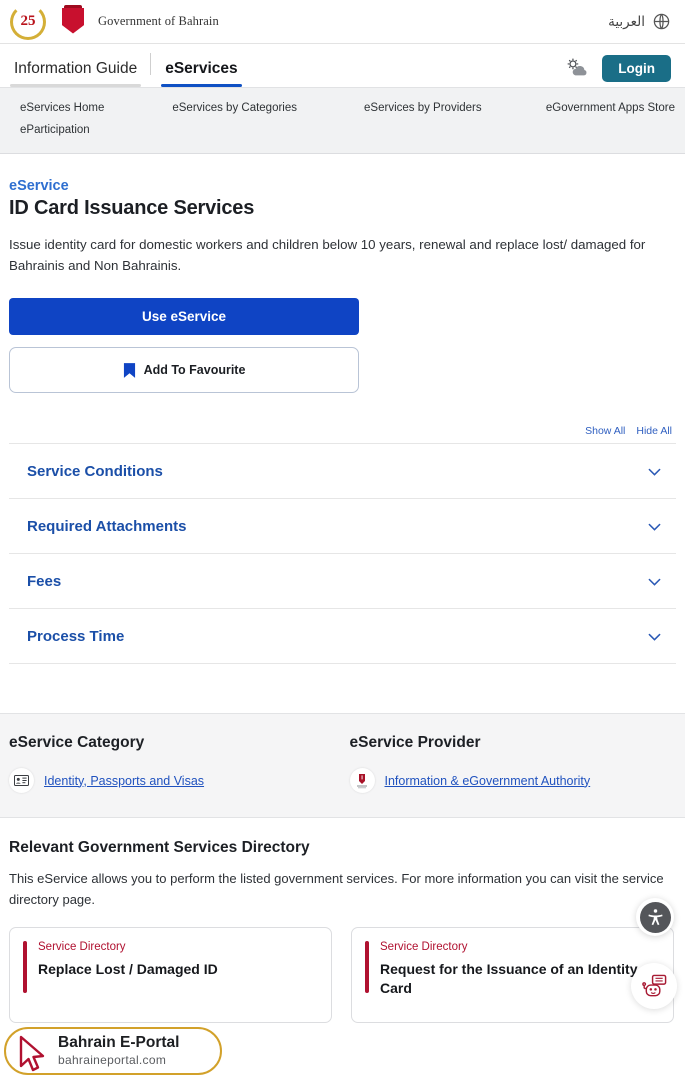  What do you see at coordinates (184, 316) in the screenshot?
I see `use-eservice-button: Use eService` at bounding box center [184, 316].